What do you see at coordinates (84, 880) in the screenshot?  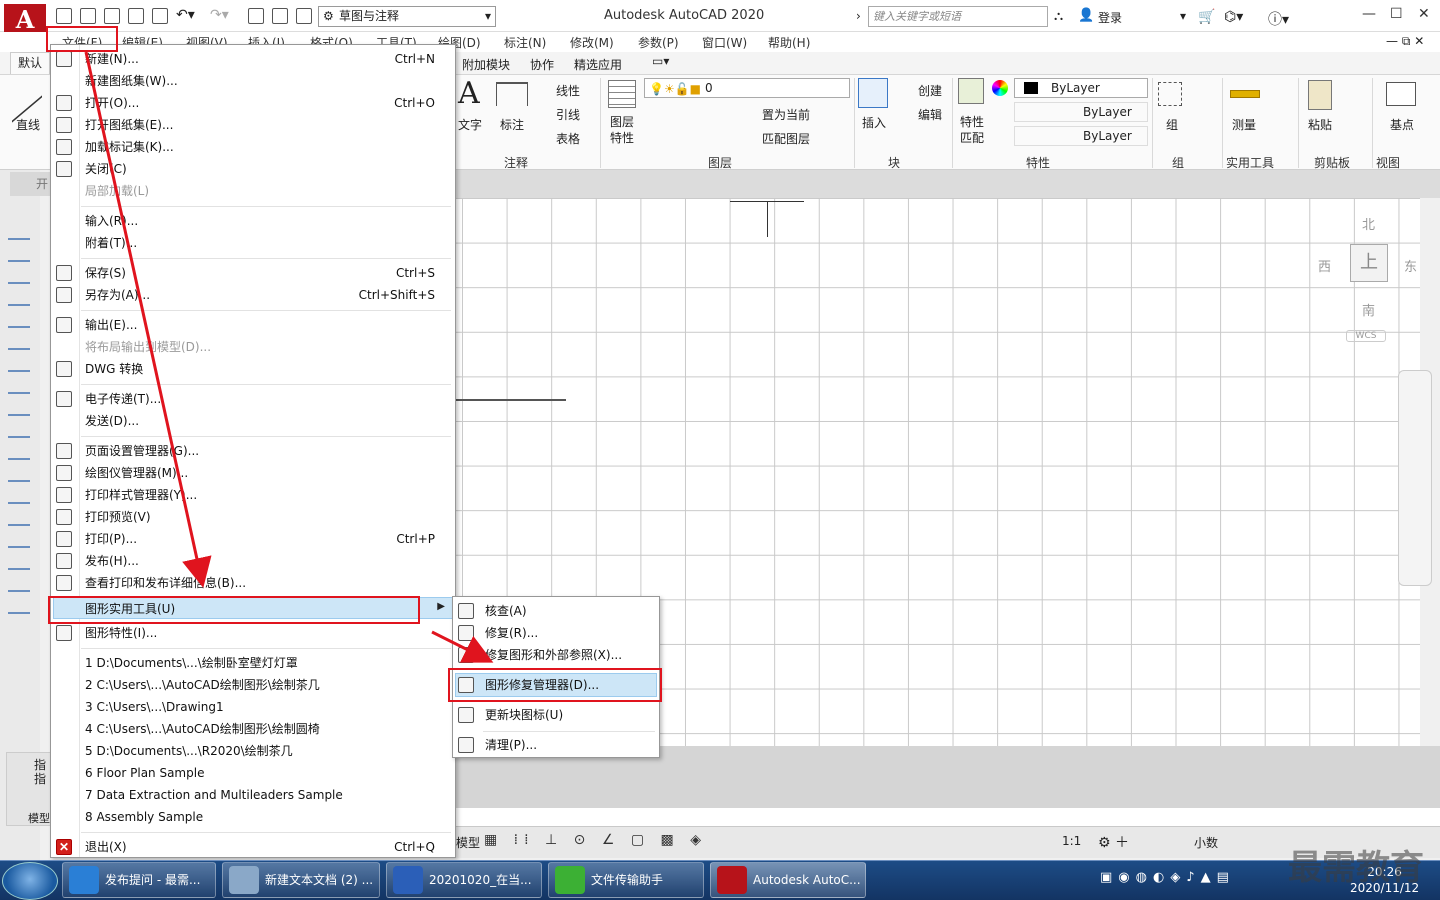 I see `ie-icon` at bounding box center [84, 880].